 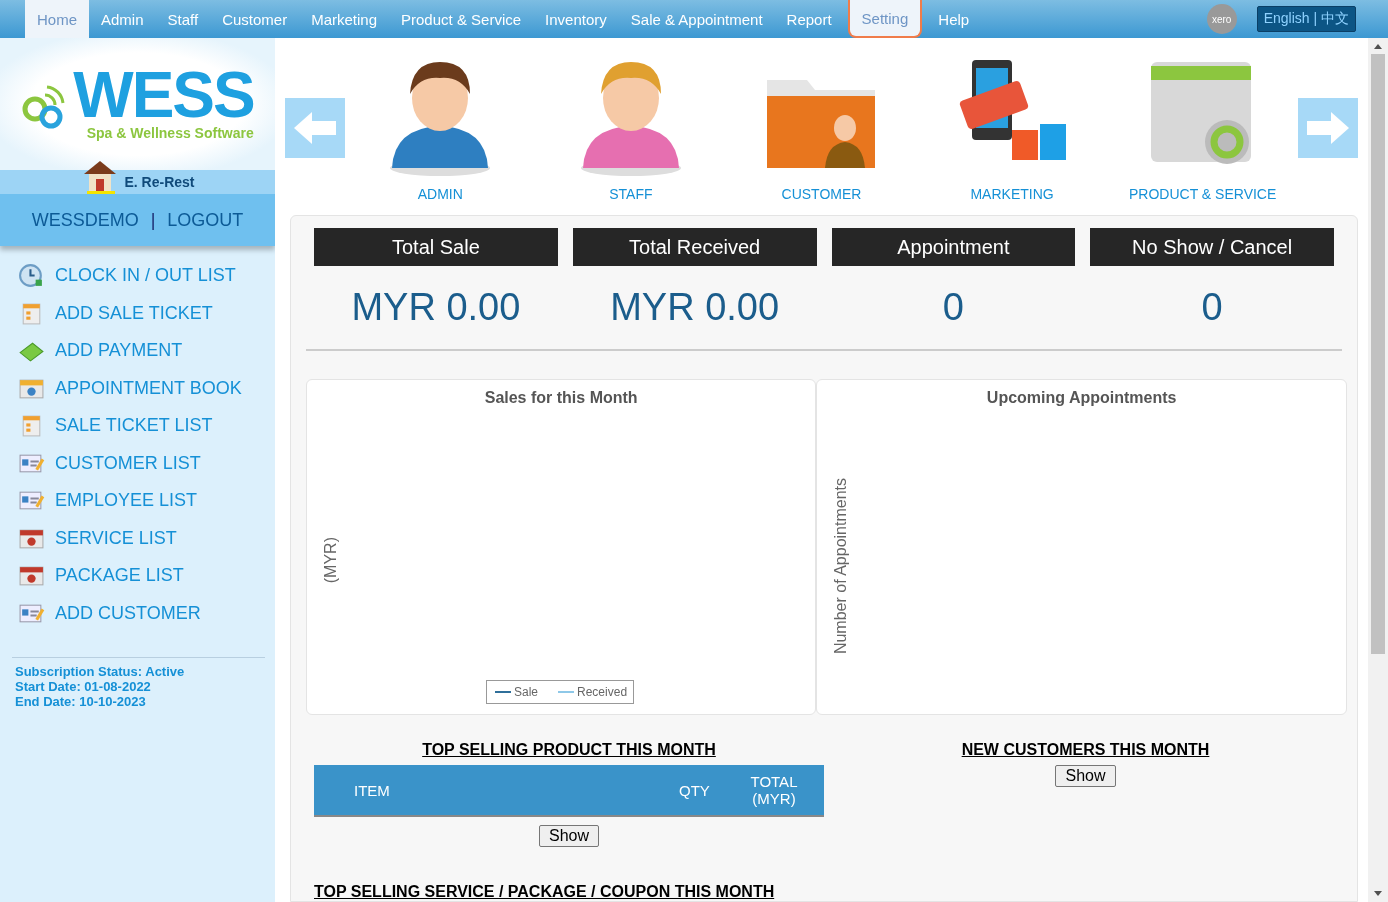 What do you see at coordinates (885, 19) in the screenshot?
I see `nav-tab: Setting` at bounding box center [885, 19].